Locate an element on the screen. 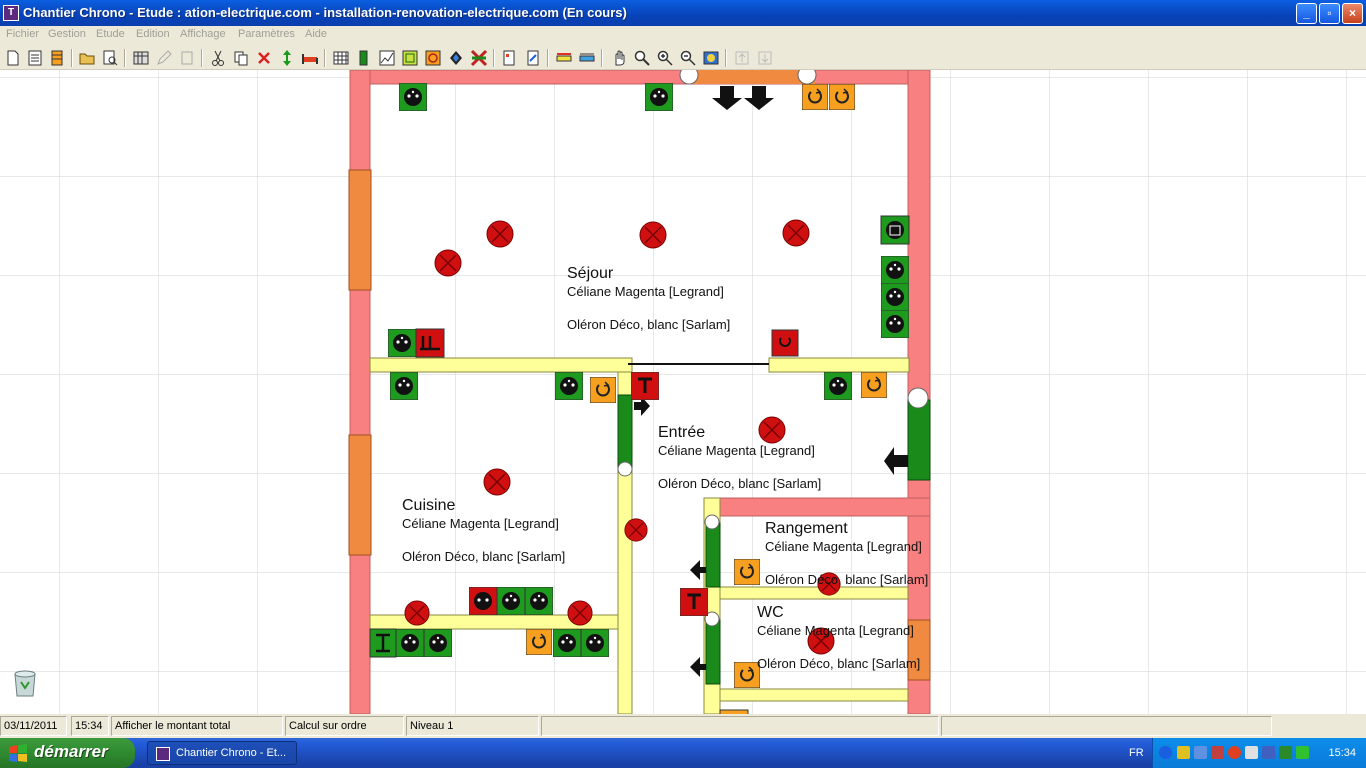 Image resolution: width=1366 pixels, height=768 pixels. move-vertical-icon is located at coordinates (287, 58).